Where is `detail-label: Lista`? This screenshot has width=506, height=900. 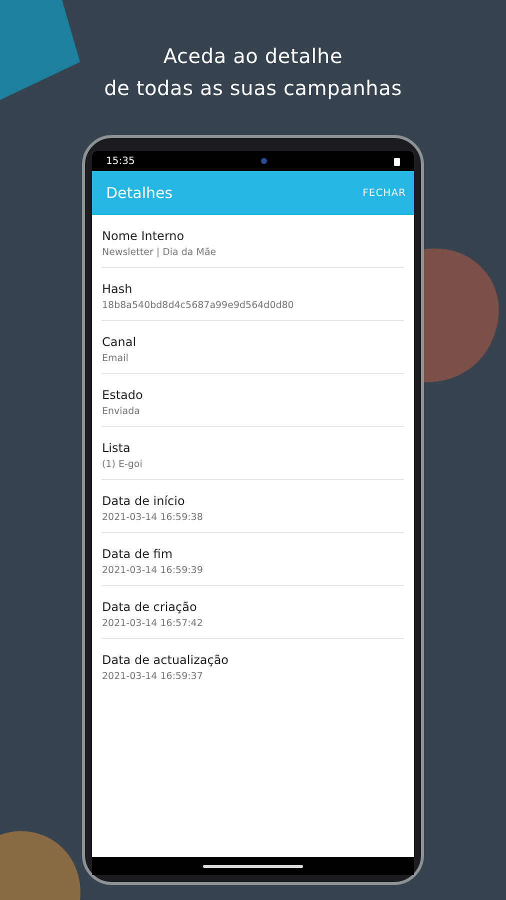 detail-label: Lista is located at coordinates (117, 448).